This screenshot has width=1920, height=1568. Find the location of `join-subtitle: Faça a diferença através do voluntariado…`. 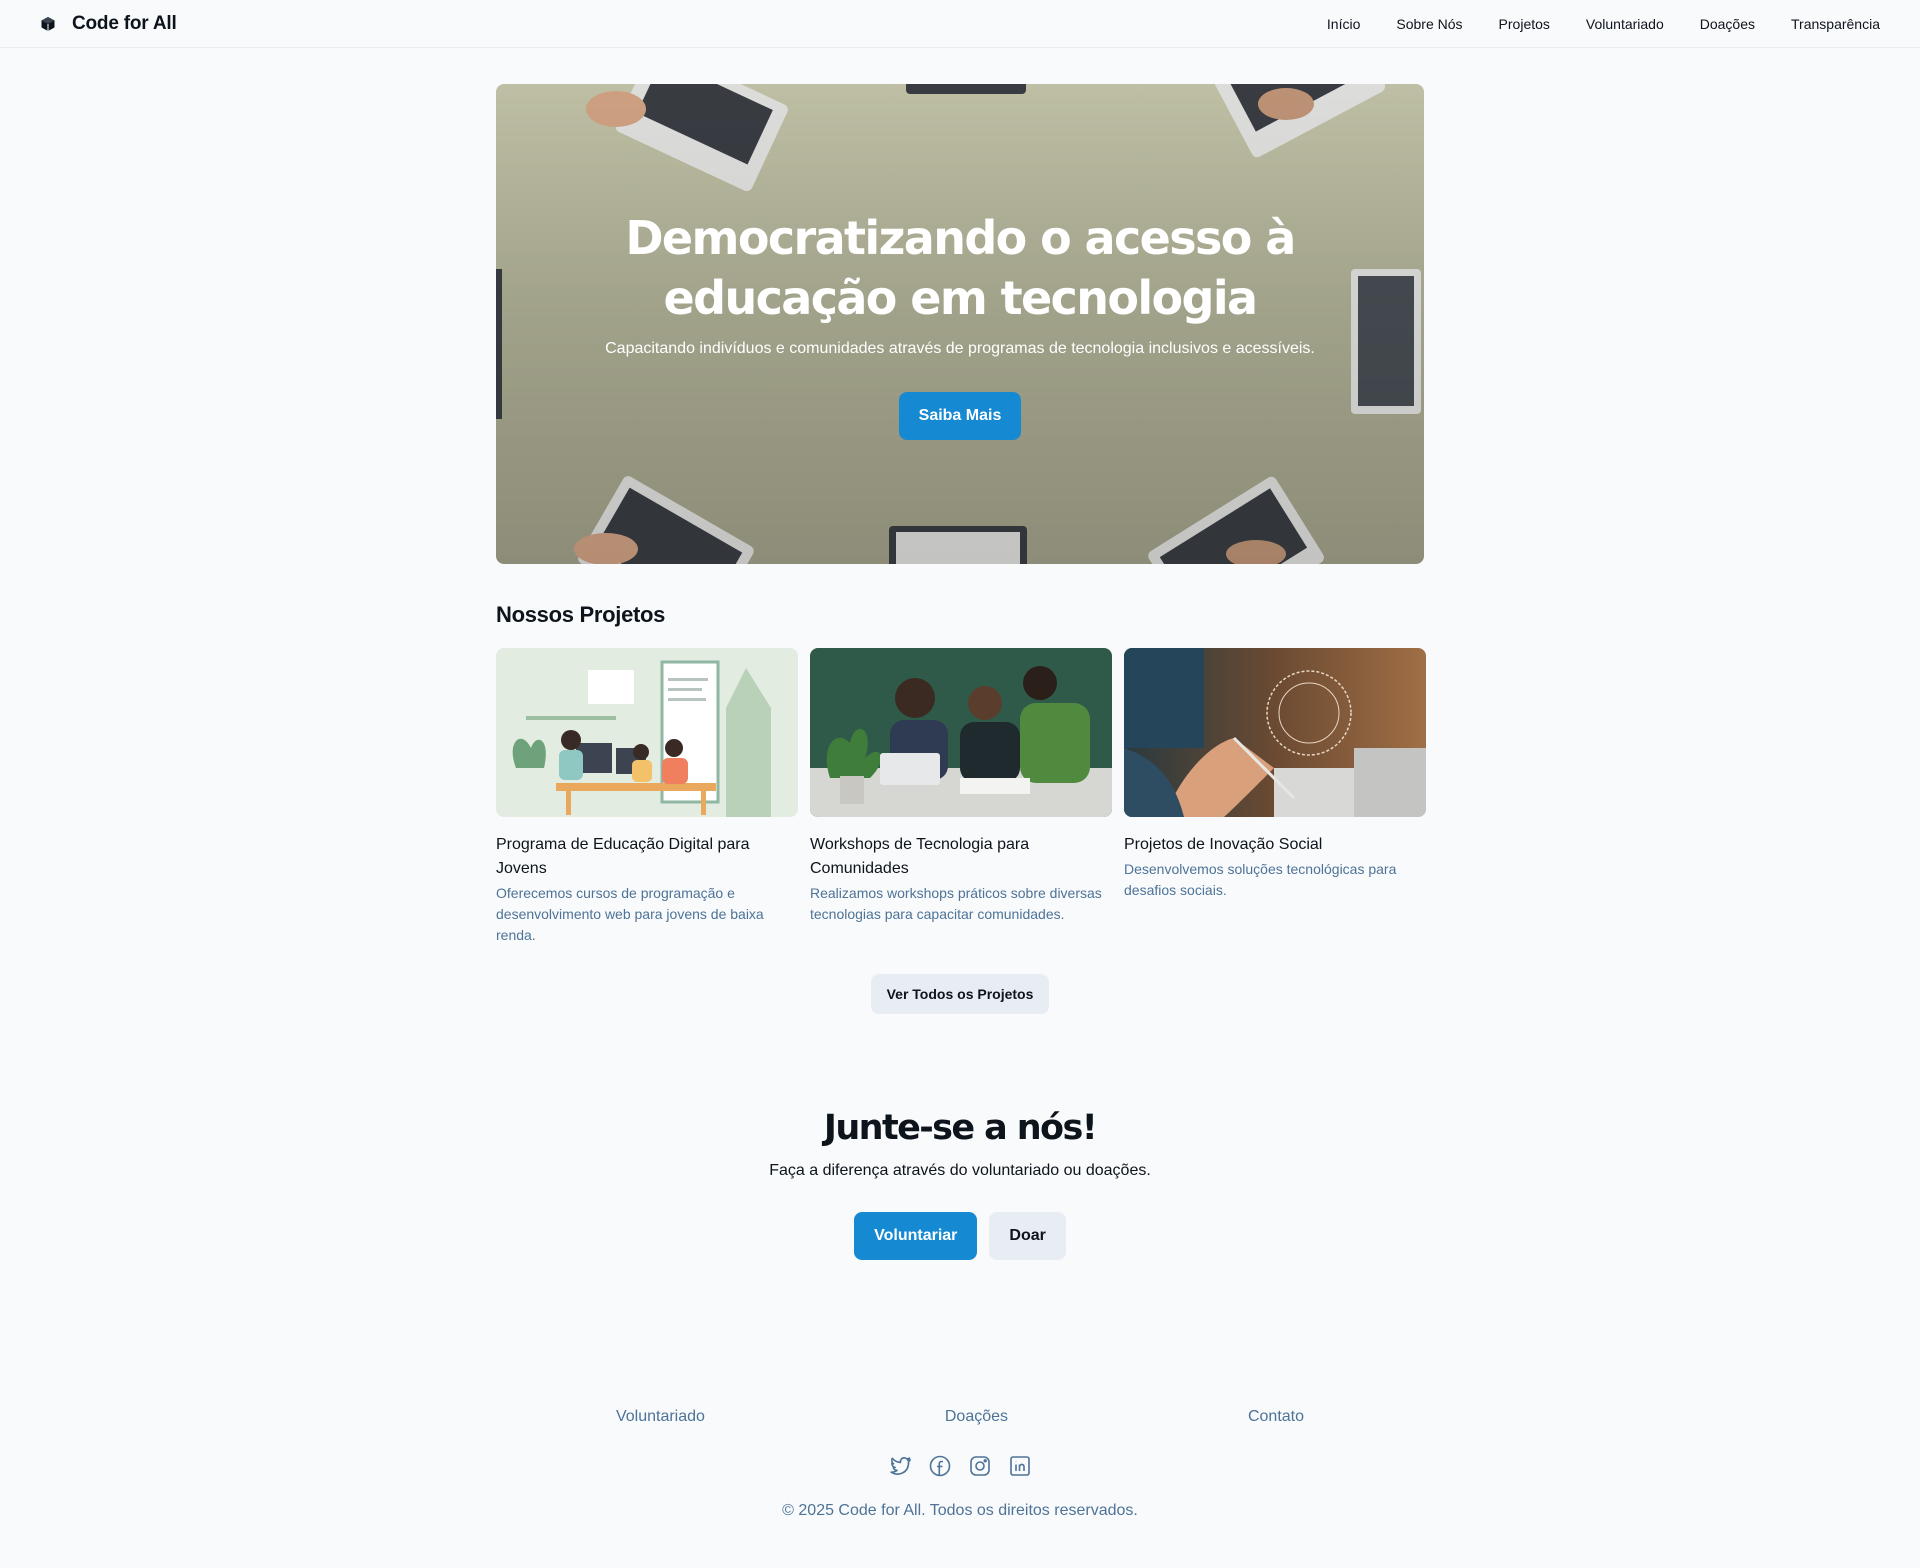

join-subtitle: Faça a diferença através do voluntariado… is located at coordinates (960, 1170).